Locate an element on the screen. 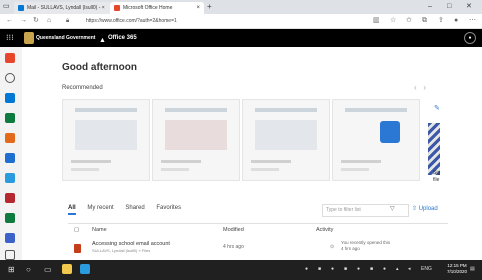 The width and height of the screenshot is (482, 280). pdf-file-icon is located at coordinates (77, 248).